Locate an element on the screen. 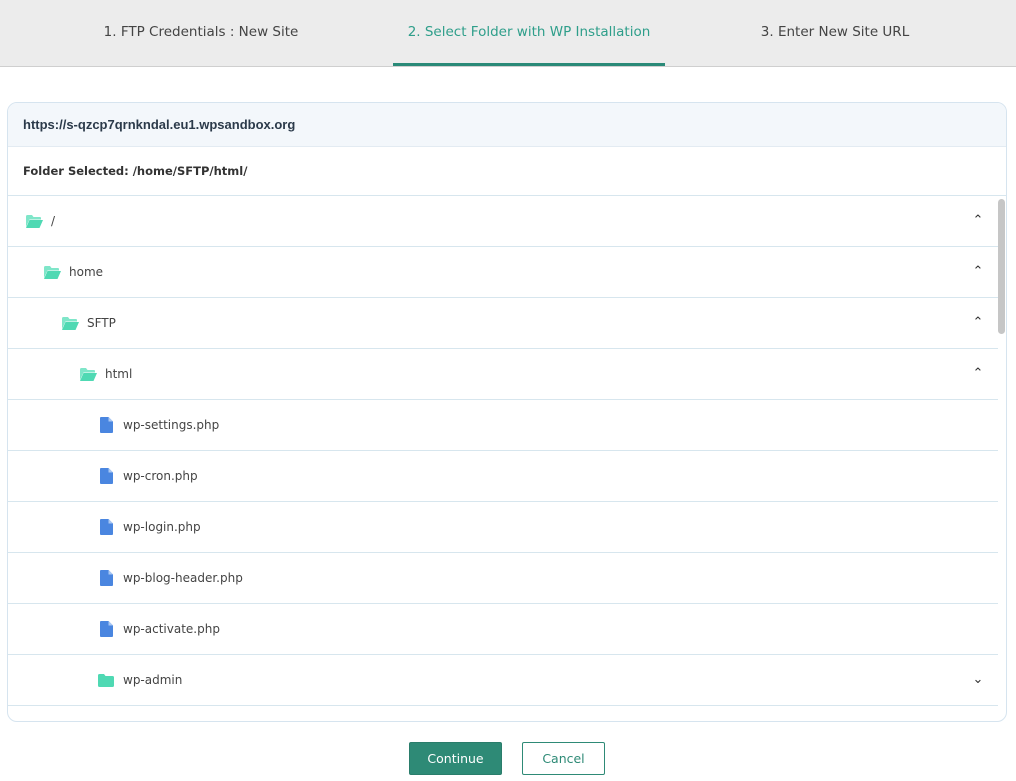 Image resolution: width=1016 pixels, height=781 pixels. tree-item-label: wp-activate.php is located at coordinates (171, 629).